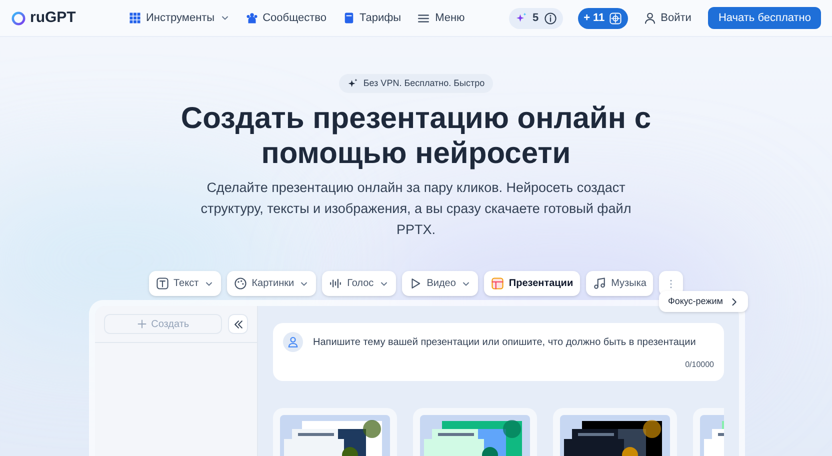  What do you see at coordinates (441, 18) in the screenshot?
I see `nav-link: Меню` at bounding box center [441, 18].